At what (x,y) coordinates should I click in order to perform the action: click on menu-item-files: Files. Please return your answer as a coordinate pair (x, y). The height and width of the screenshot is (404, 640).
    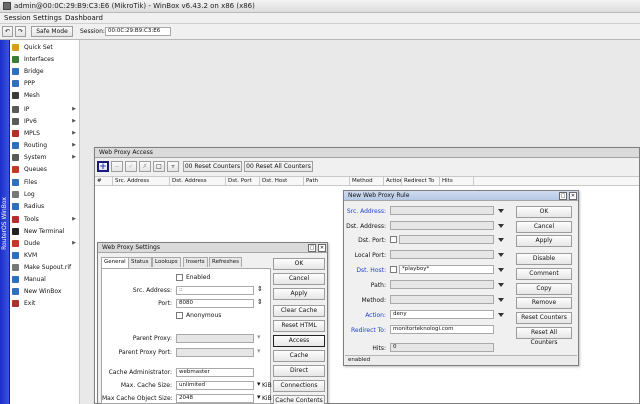
    Looking at the image, I should click on (45, 183).